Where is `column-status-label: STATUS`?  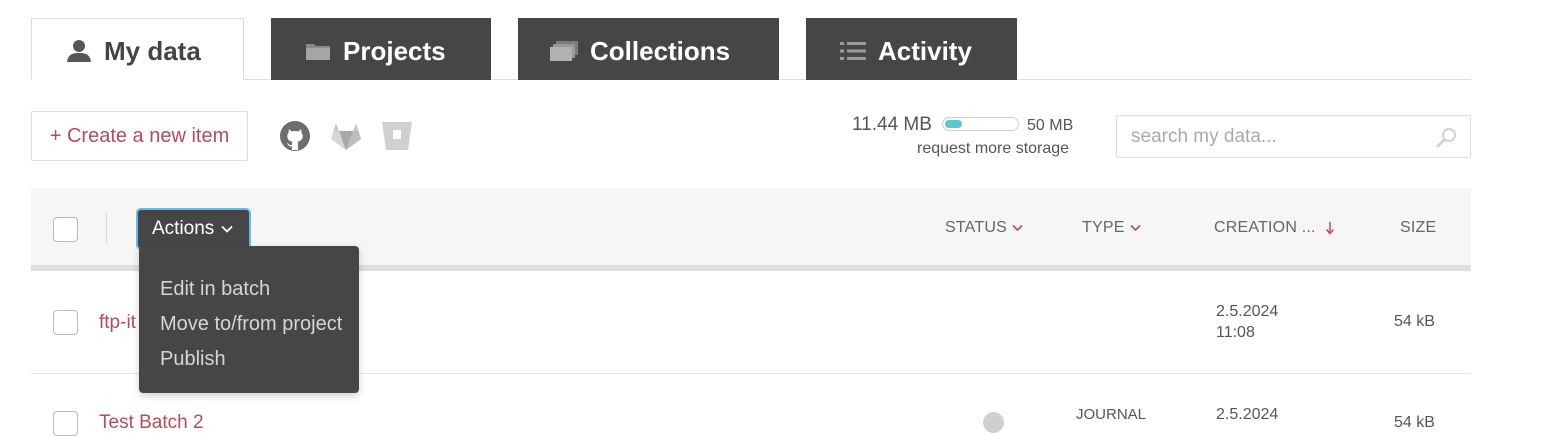 column-status-label: STATUS is located at coordinates (976, 227).